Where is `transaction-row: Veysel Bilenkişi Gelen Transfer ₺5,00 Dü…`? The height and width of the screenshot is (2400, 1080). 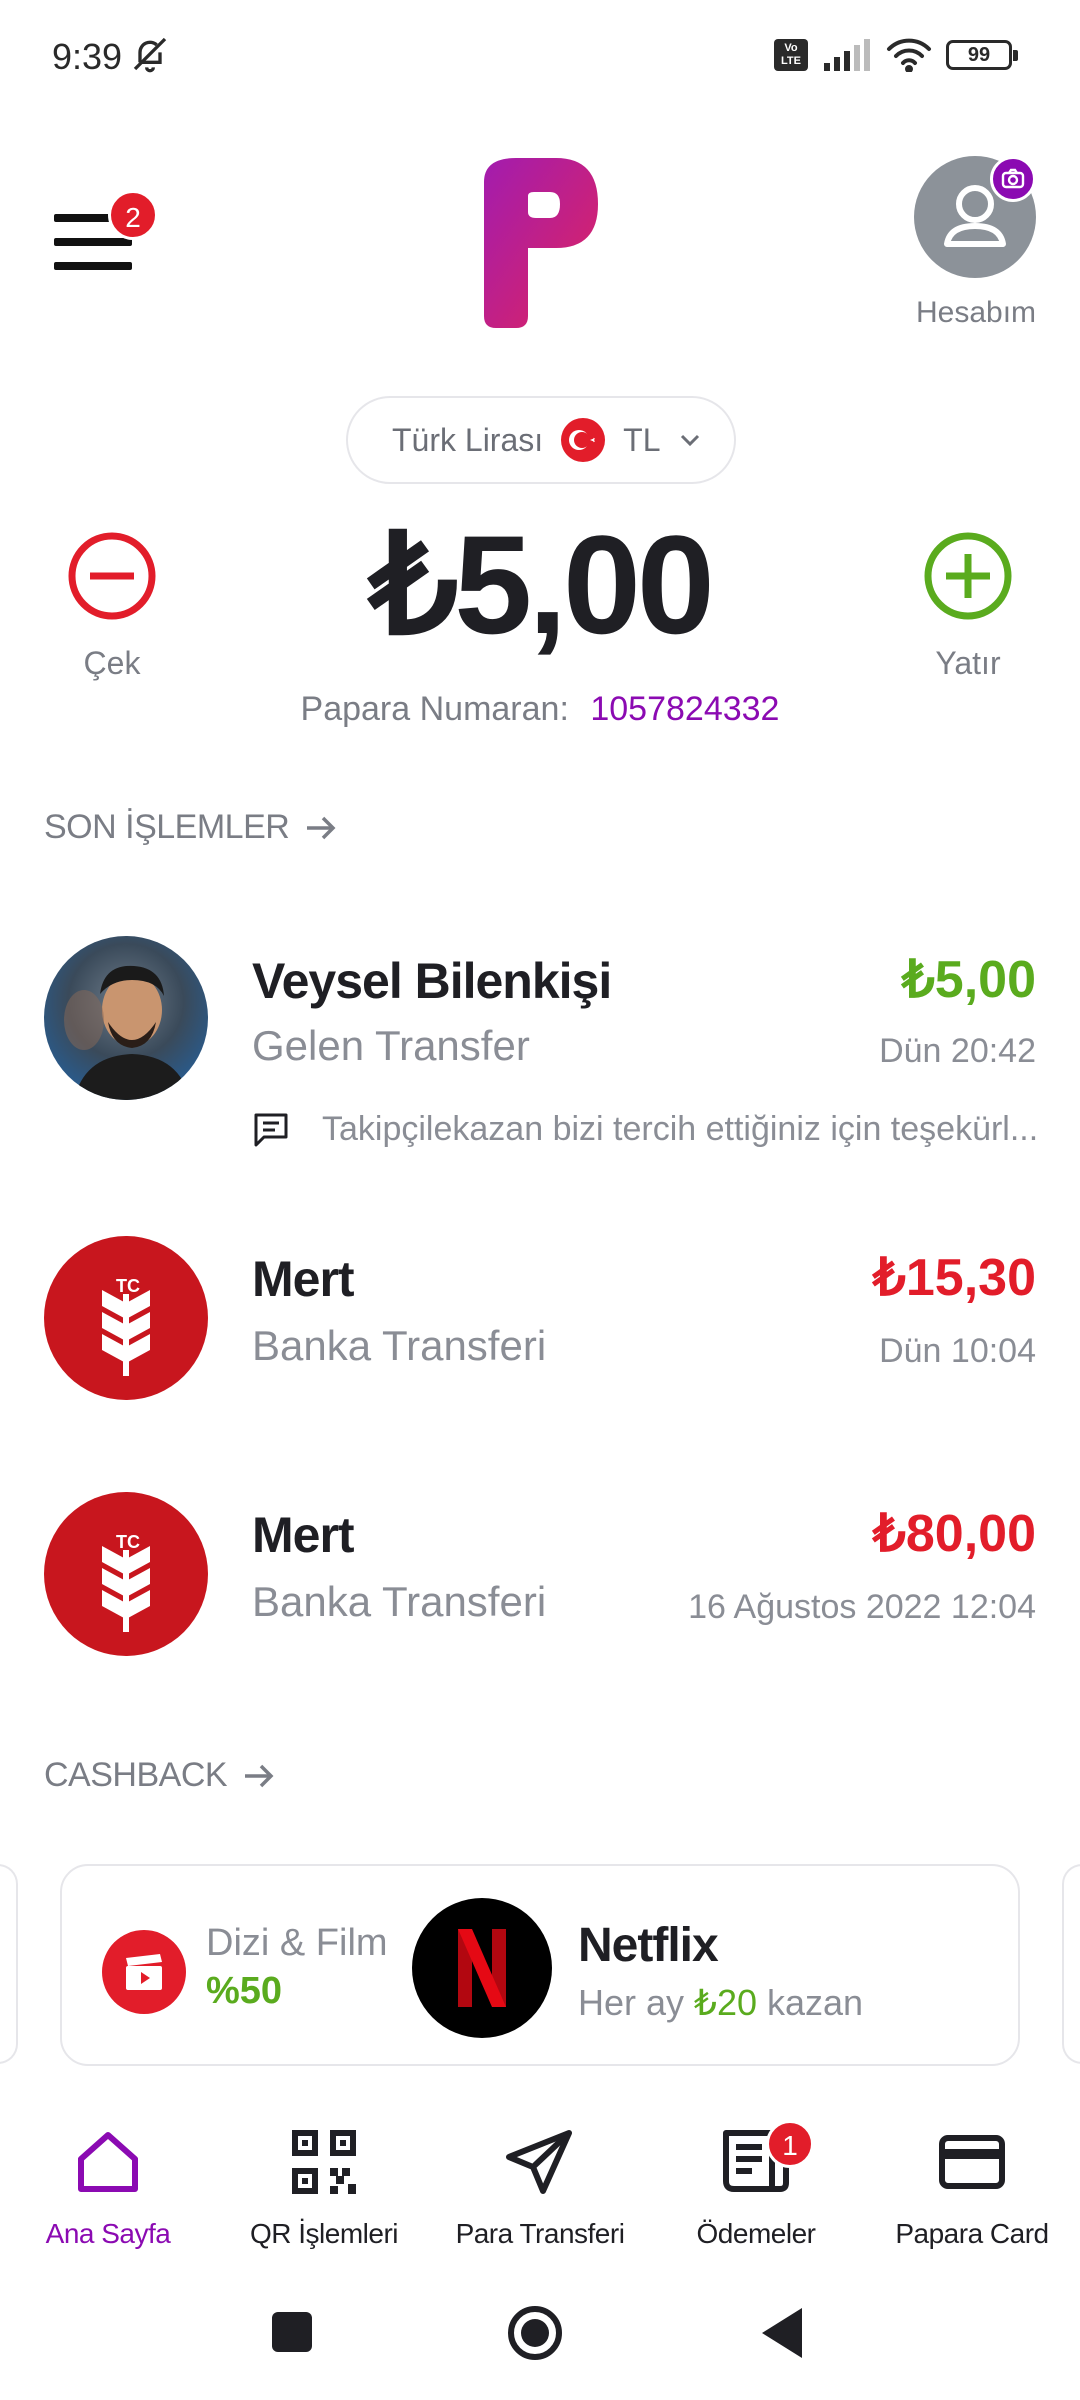
transaction-row: Veysel Bilenkişi Gelen Transfer ₺5,00 Dü… is located at coordinates (540, 1050).